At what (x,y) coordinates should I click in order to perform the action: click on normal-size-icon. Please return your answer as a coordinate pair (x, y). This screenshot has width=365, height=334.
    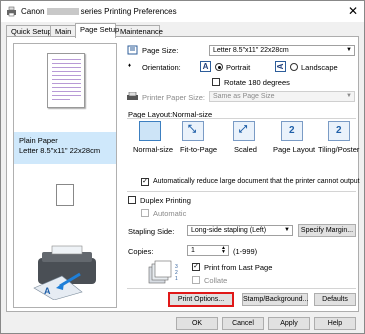
    Looking at the image, I should click on (150, 131).